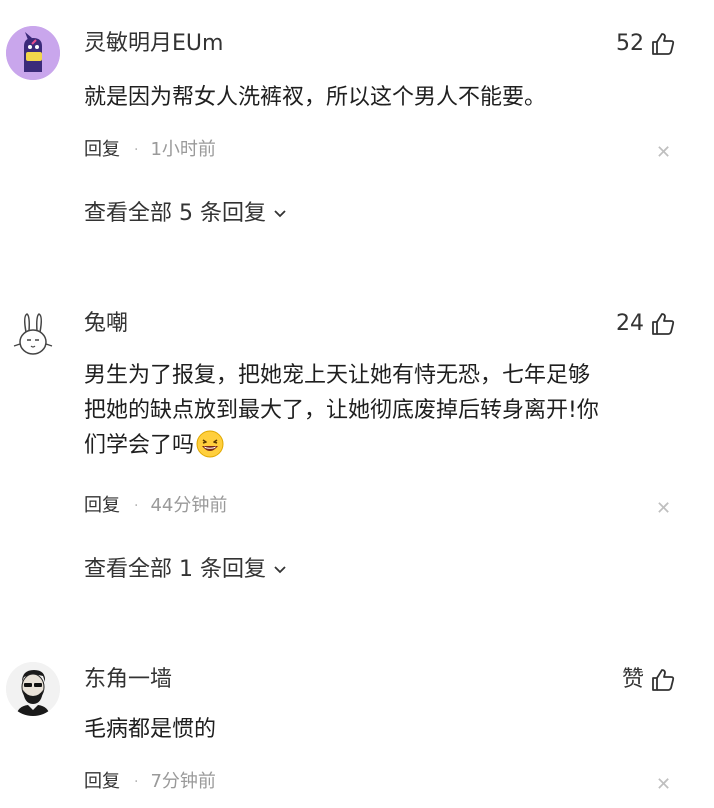  I want to click on like-button: 24, so click(646, 324).